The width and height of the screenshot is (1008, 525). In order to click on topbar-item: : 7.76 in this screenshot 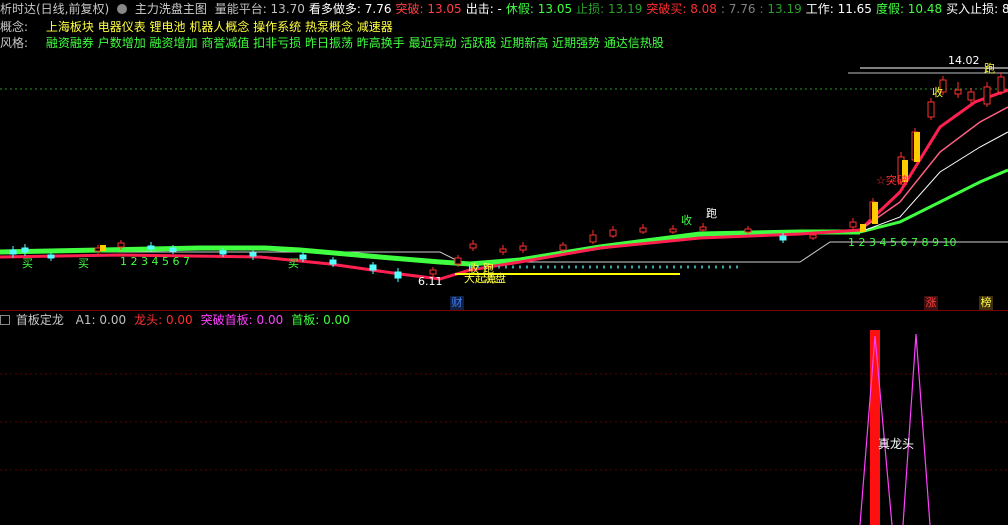, I will do `click(738, 9)`.